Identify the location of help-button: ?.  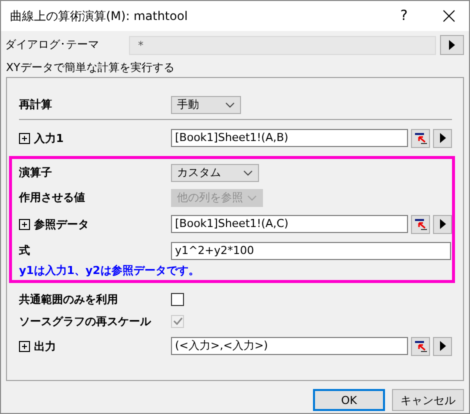
(404, 16).